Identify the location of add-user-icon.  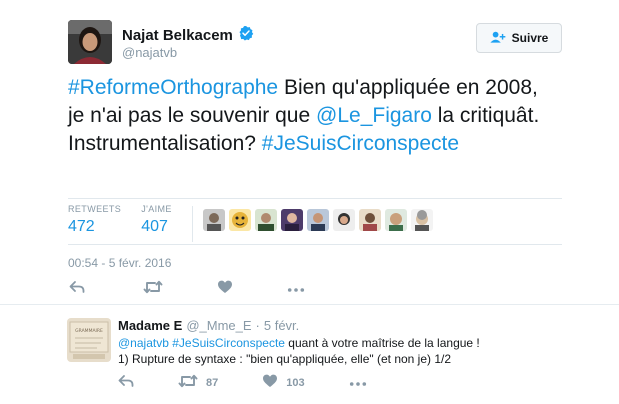
(498, 38).